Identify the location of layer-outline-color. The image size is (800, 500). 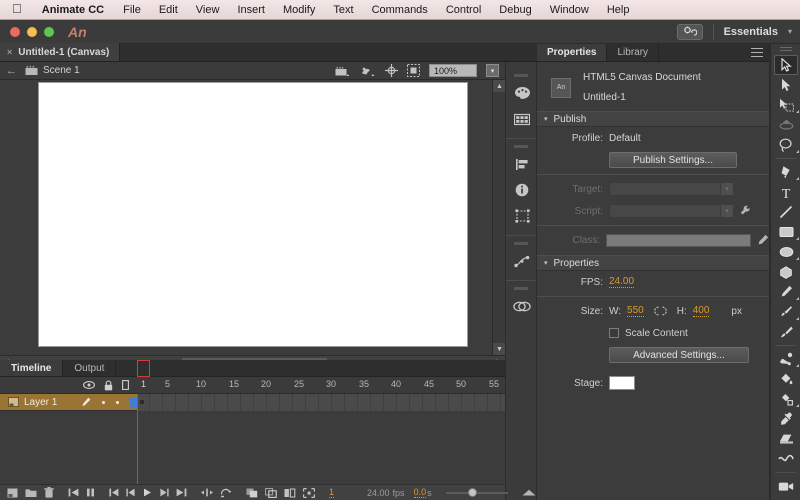
(133, 402).